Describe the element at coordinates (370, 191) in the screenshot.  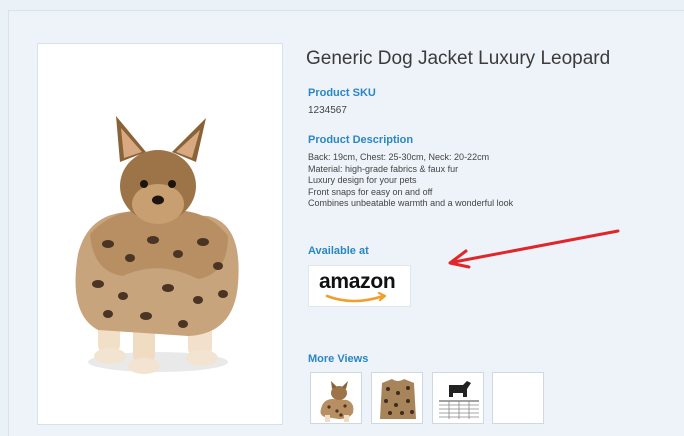
I see `description-line: Front snaps for easy on and off` at that location.